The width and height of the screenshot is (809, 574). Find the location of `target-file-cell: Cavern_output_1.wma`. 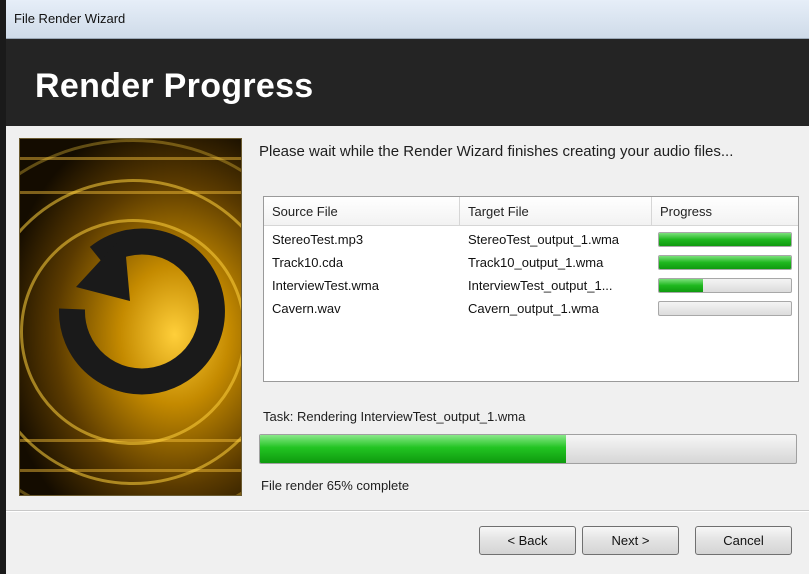

target-file-cell: Cavern_output_1.wma is located at coordinates (533, 308).